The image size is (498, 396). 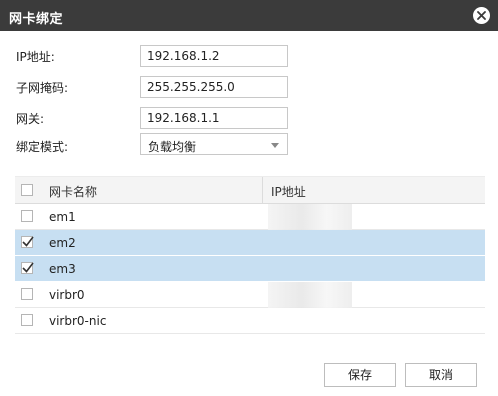 What do you see at coordinates (62, 269) in the screenshot?
I see `nic-name: em3` at bounding box center [62, 269].